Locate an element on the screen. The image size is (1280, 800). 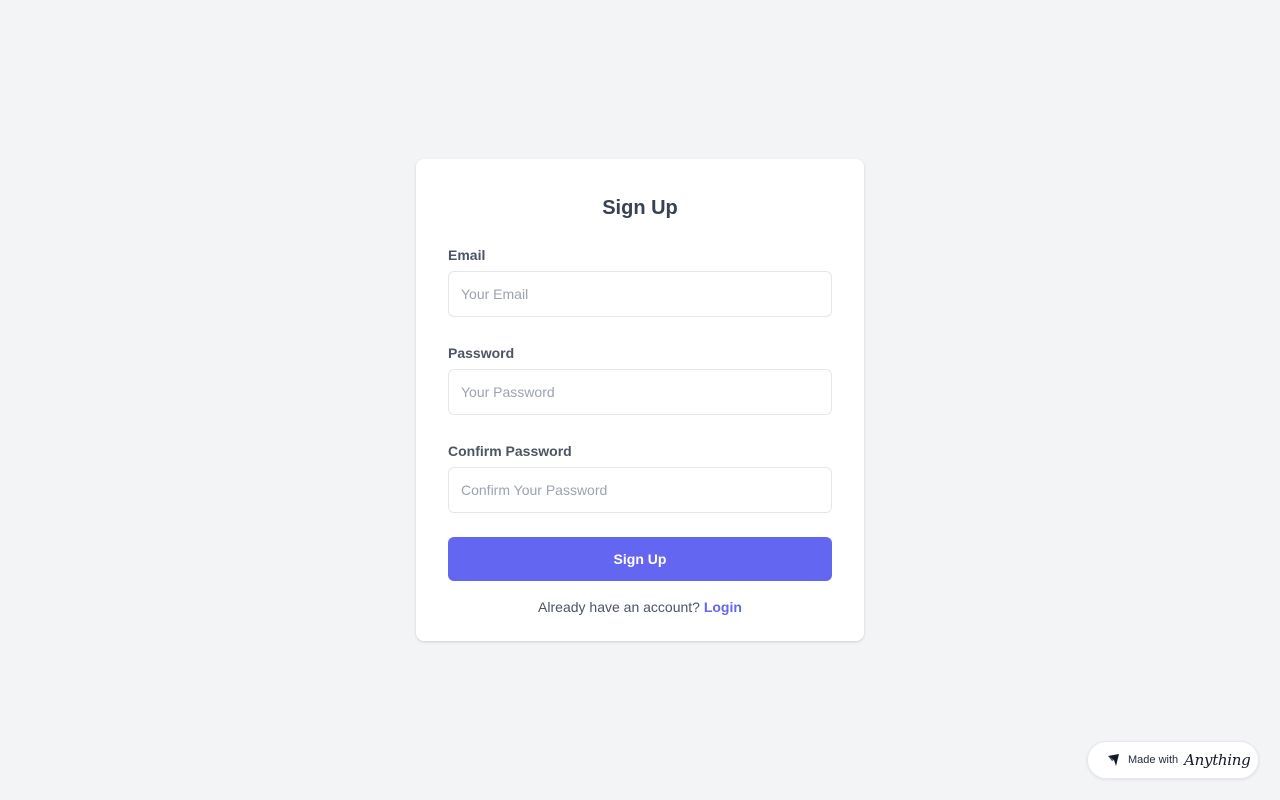
password-label: Password is located at coordinates (481, 353).